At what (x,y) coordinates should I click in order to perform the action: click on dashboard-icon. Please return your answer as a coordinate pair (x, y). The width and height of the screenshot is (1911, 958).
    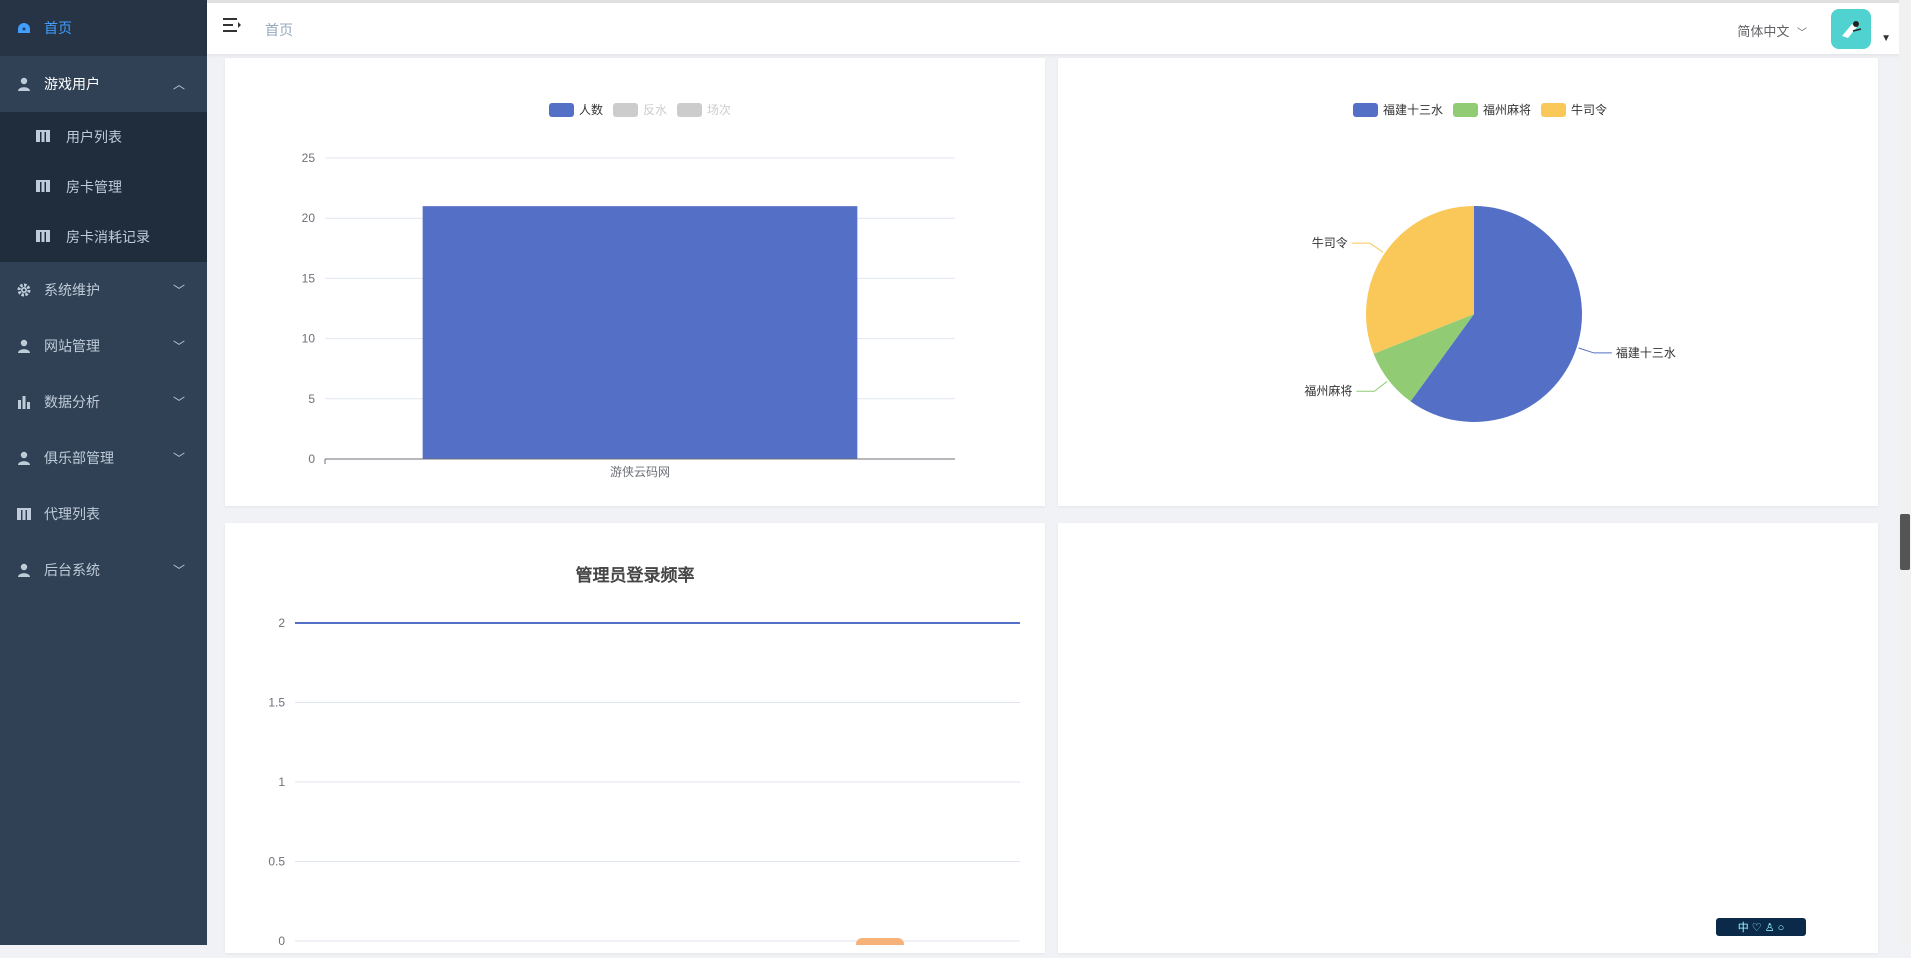
    Looking at the image, I should click on (24, 28).